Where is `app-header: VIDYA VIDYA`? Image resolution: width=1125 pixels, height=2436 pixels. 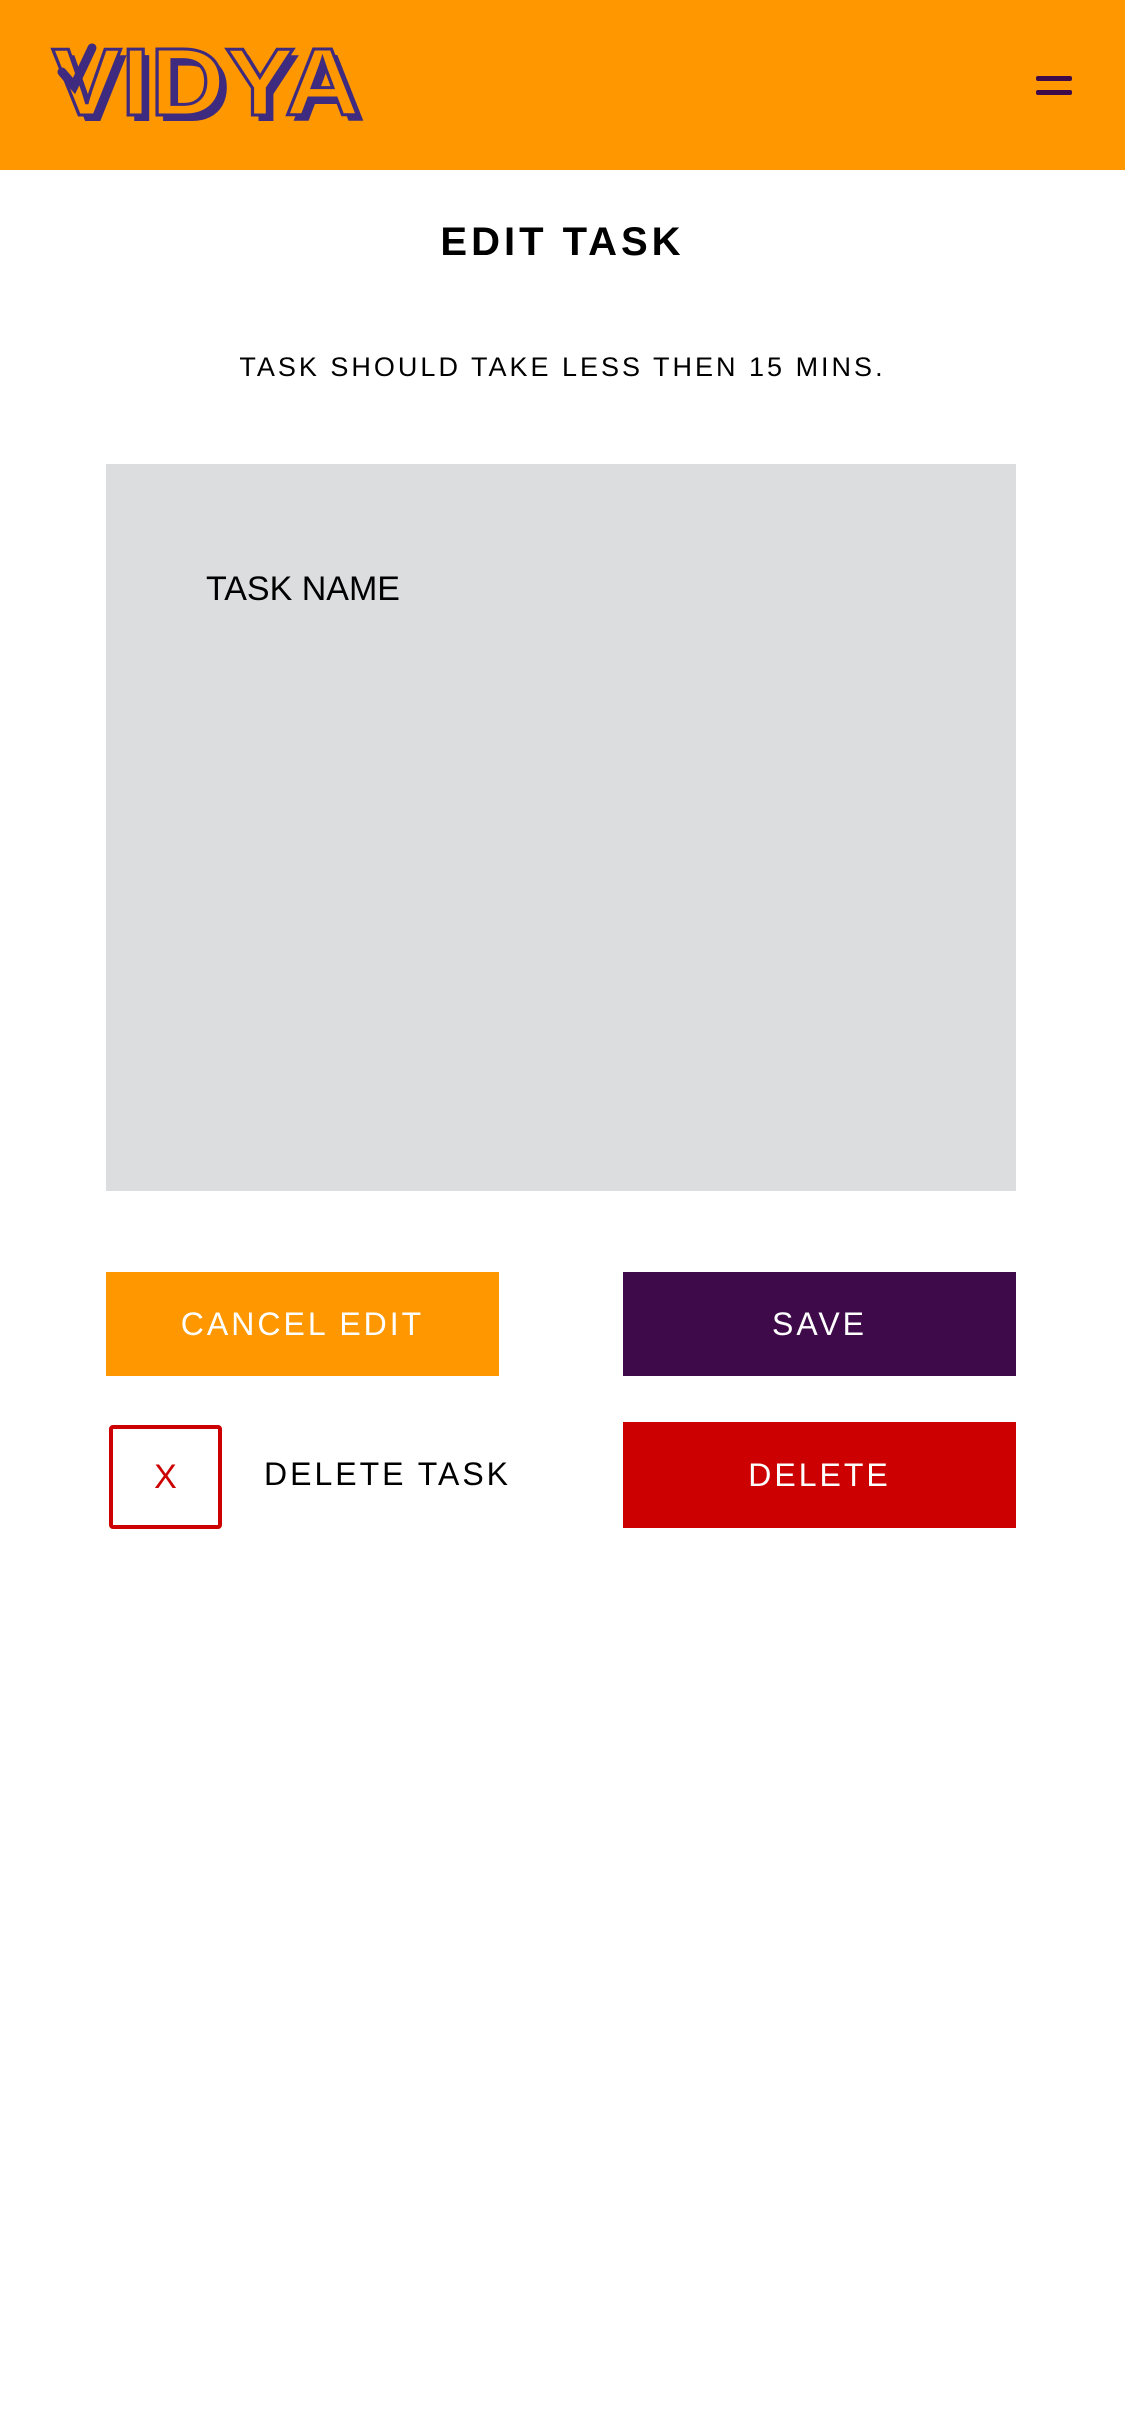 app-header: VIDYA VIDYA is located at coordinates (562, 85).